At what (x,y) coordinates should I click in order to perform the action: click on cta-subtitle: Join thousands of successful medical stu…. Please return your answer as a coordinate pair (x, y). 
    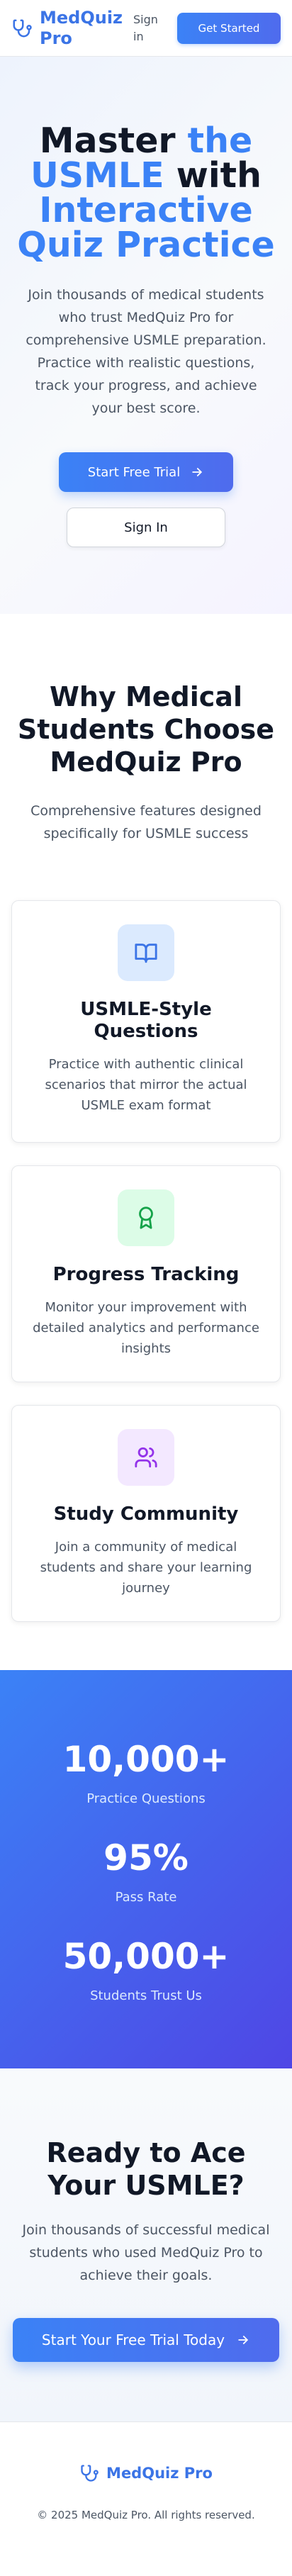
    Looking at the image, I should click on (146, 2253).